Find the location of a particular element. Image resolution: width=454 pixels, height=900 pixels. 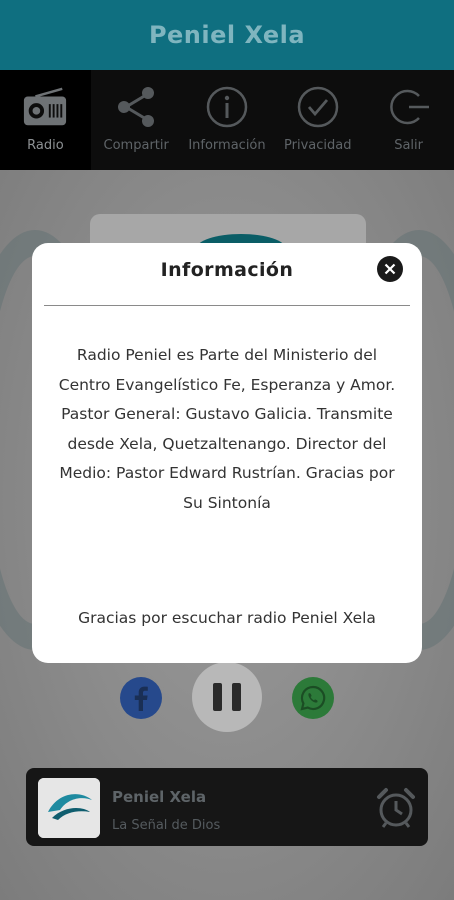

tab-info: Información is located at coordinates (227, 120).